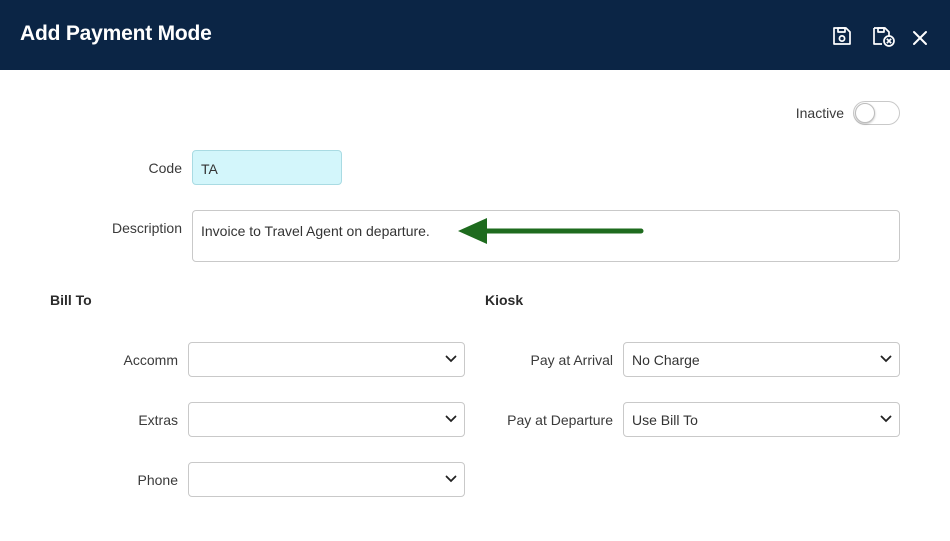 The width and height of the screenshot is (950, 541). What do you see at coordinates (666, 360) in the screenshot?
I see `pay-at-arrival-value: No Charge` at bounding box center [666, 360].